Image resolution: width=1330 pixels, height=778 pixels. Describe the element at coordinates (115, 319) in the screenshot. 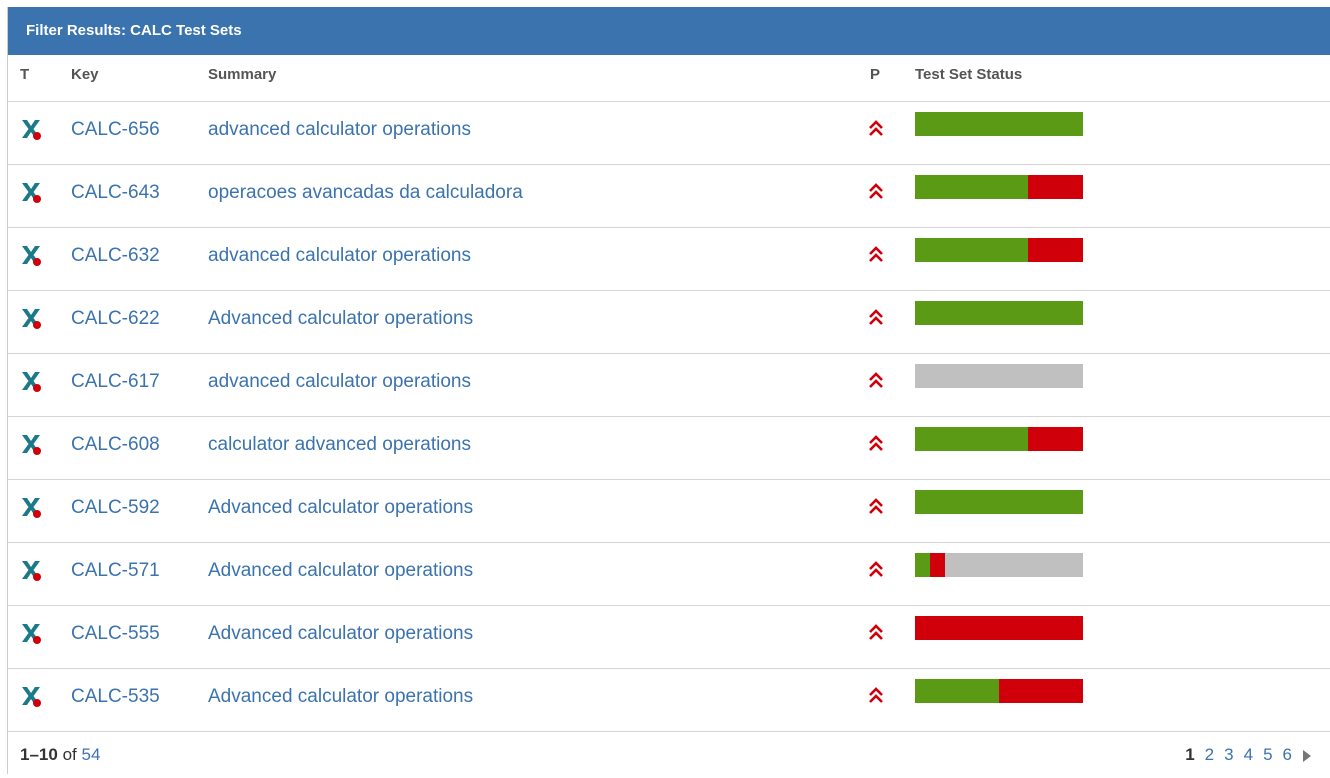

I see `issue-key-link: CALC-622` at that location.